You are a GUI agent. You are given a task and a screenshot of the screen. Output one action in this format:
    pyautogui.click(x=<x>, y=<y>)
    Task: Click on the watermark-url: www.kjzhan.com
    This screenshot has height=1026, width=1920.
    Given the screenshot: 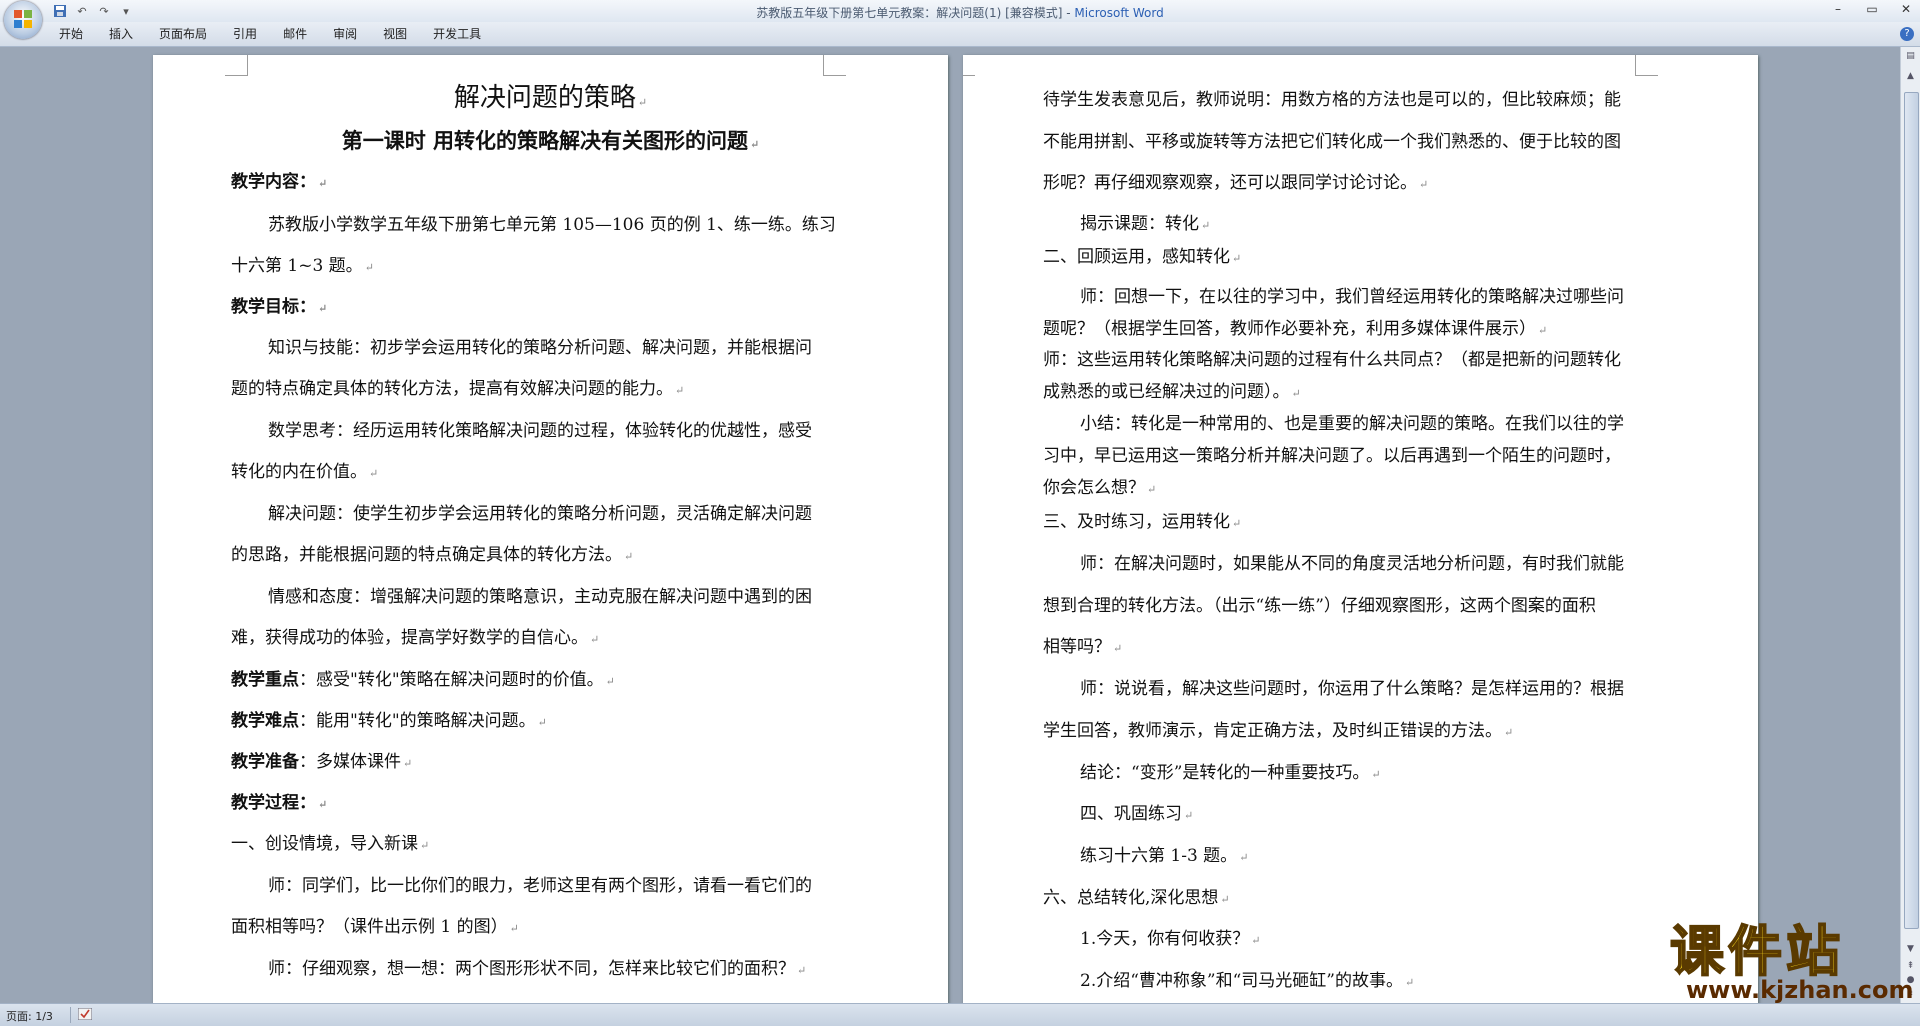 What is the action you would take?
    pyautogui.click(x=1800, y=990)
    